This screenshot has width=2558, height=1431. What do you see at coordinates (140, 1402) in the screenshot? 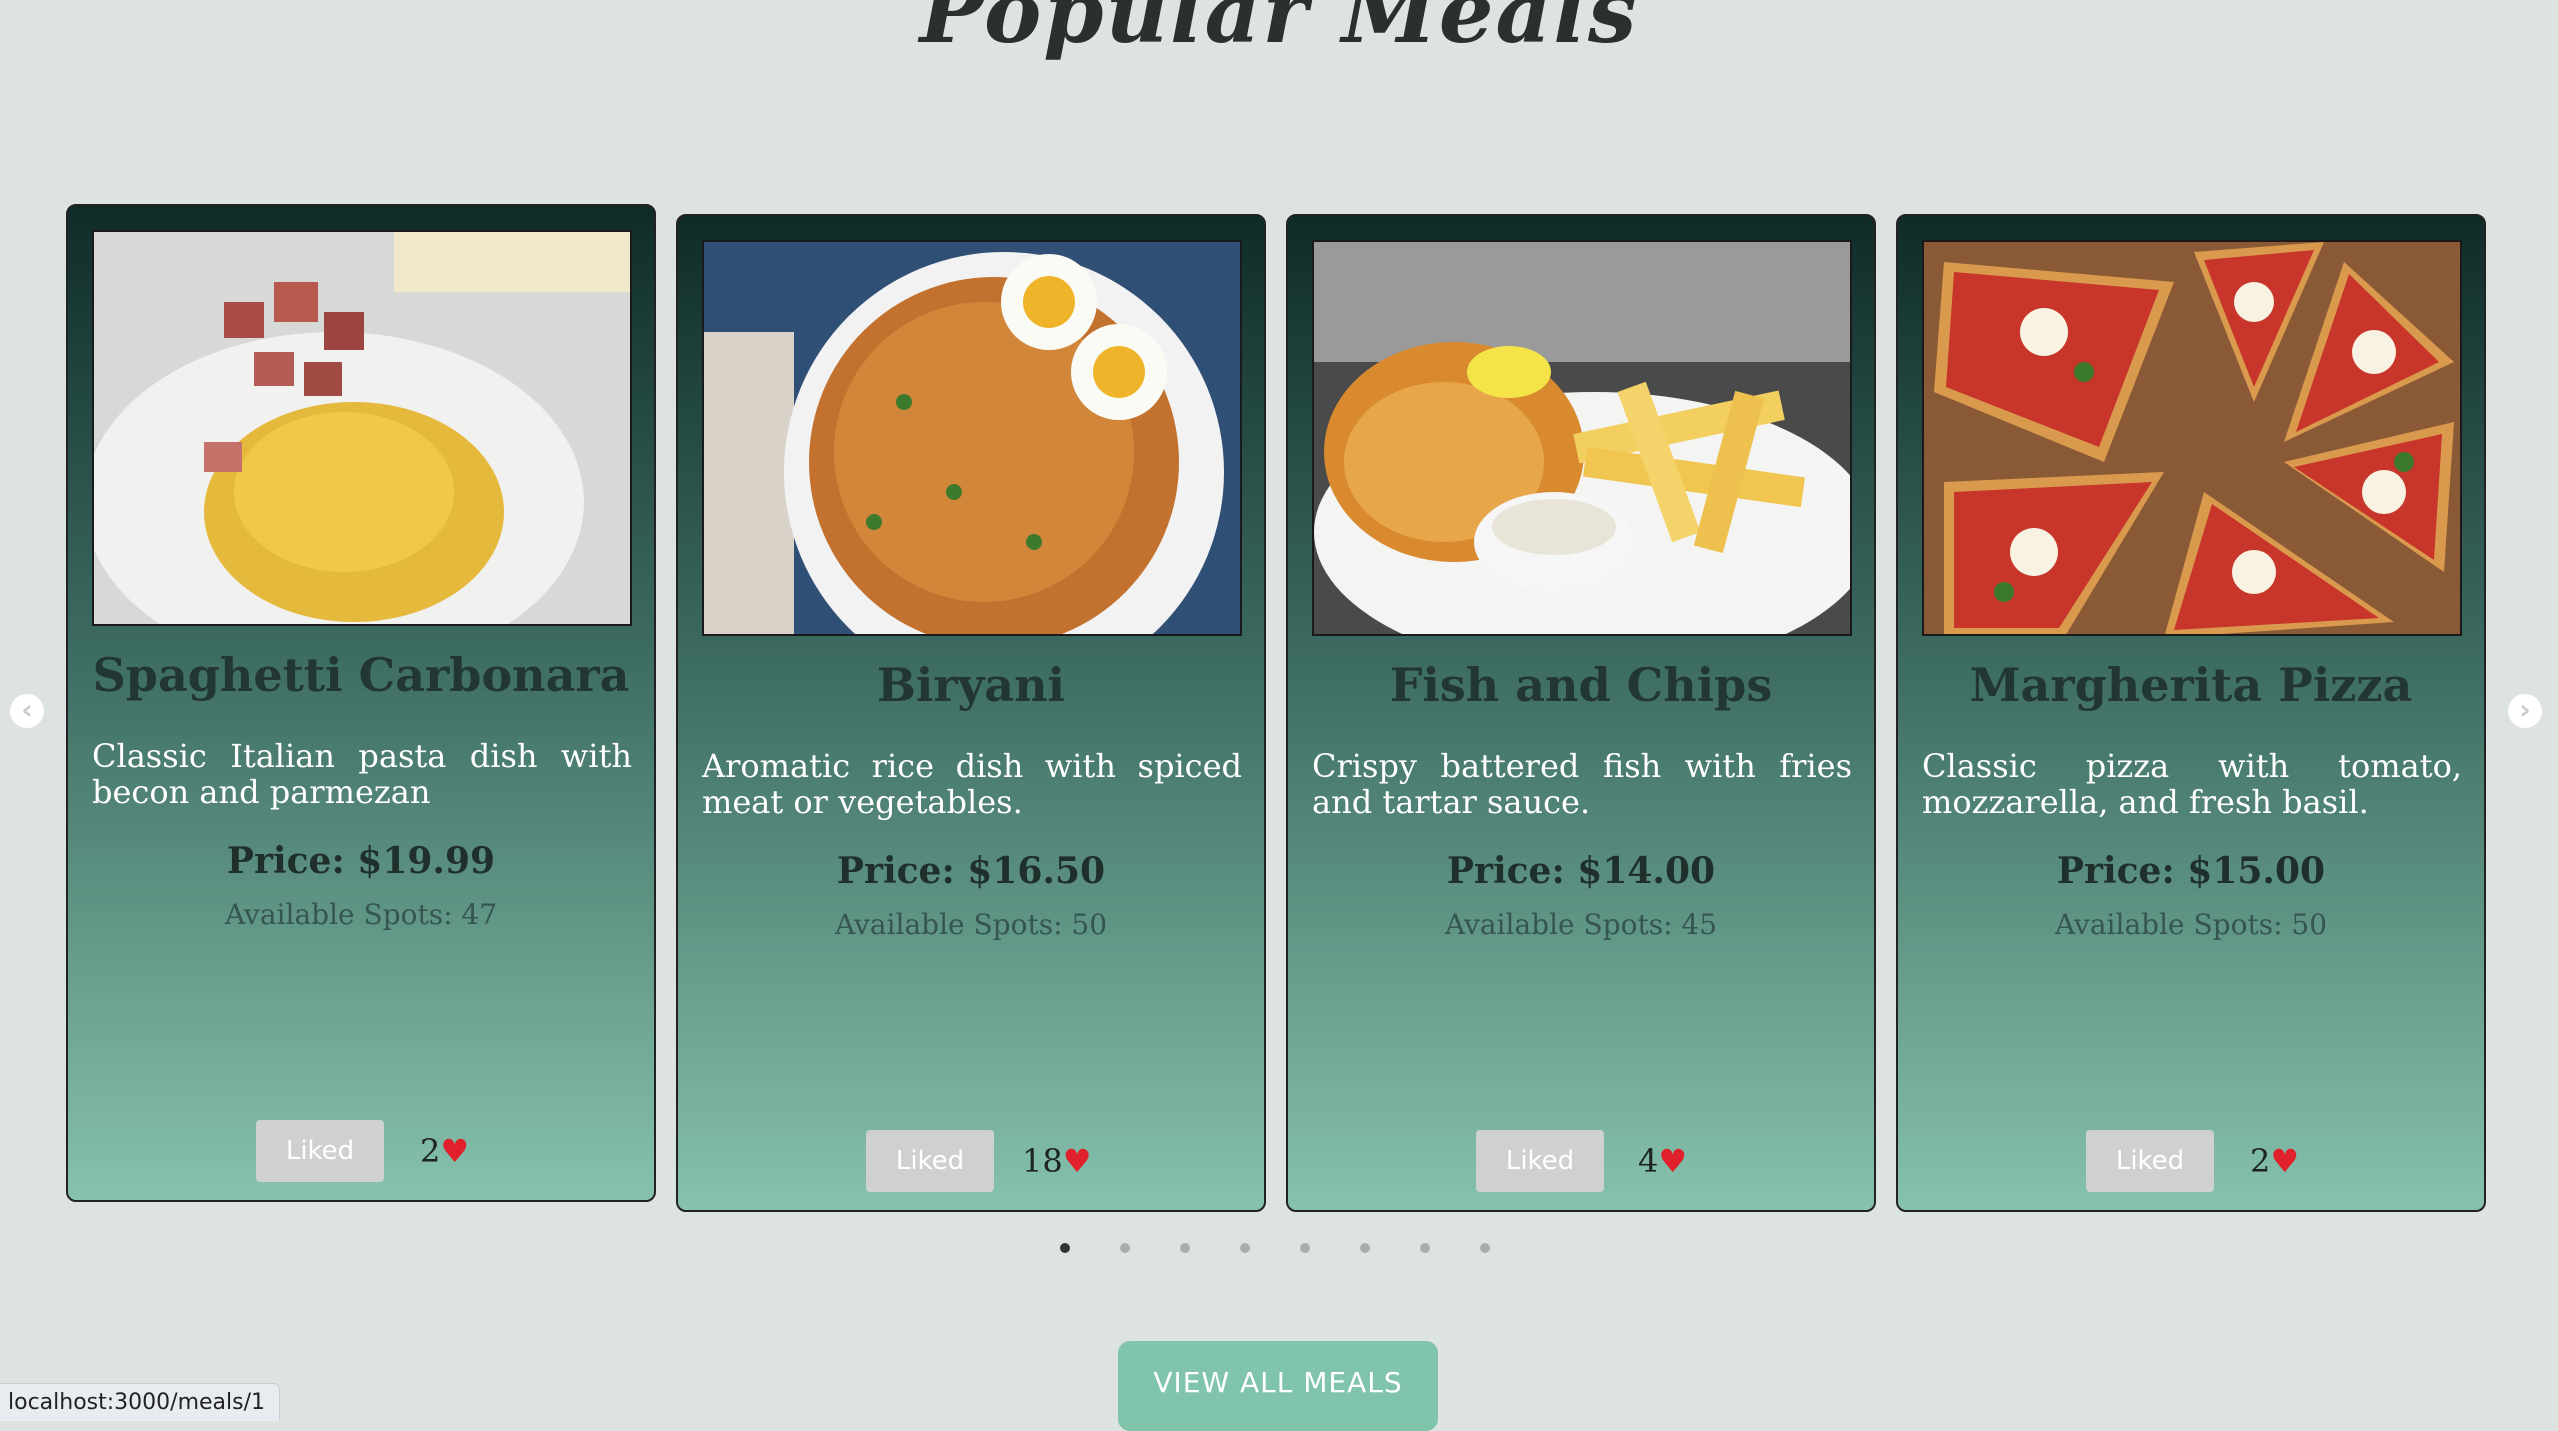
I see `status-bar-url: localhost:3000/meals/1` at bounding box center [140, 1402].